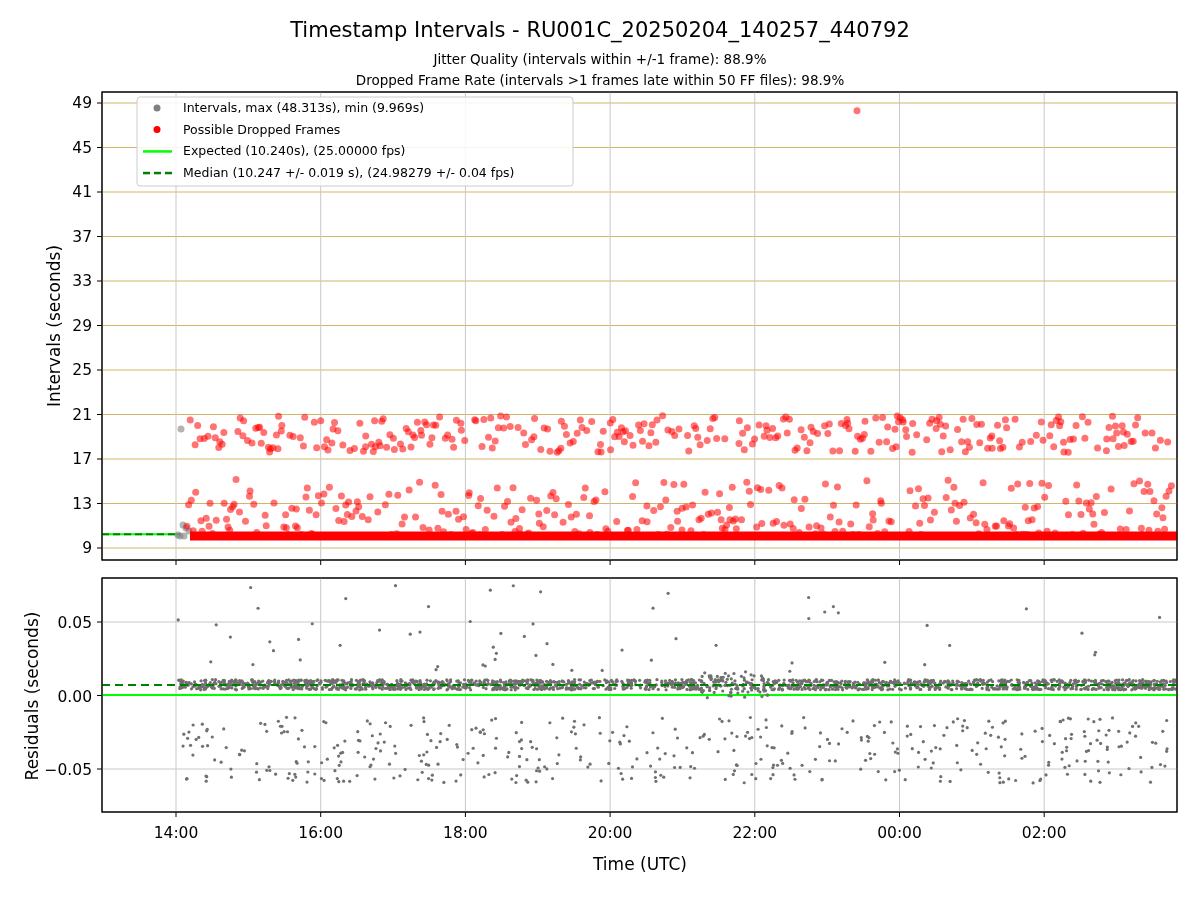  Describe the element at coordinates (32, 696) in the screenshot. I see `axis-label: Residuals (seconds)` at that location.